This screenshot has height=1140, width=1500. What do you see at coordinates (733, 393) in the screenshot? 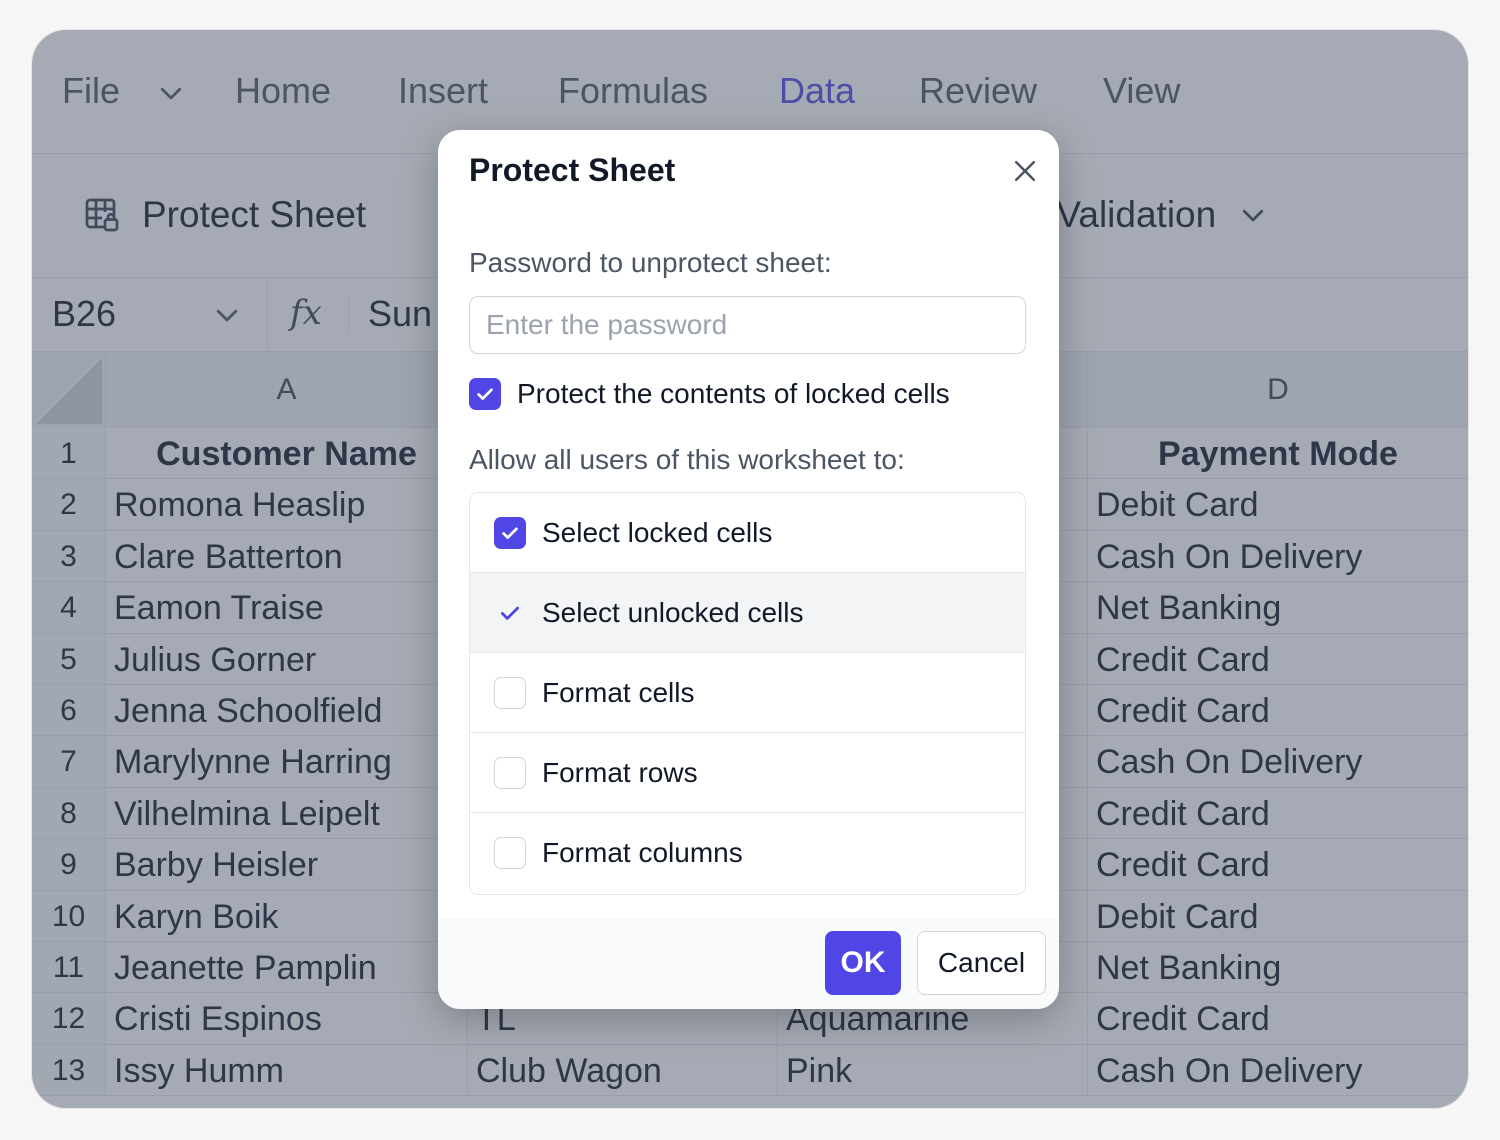
I see `protect-locked-label: Protect the contents of locked cells` at bounding box center [733, 393].